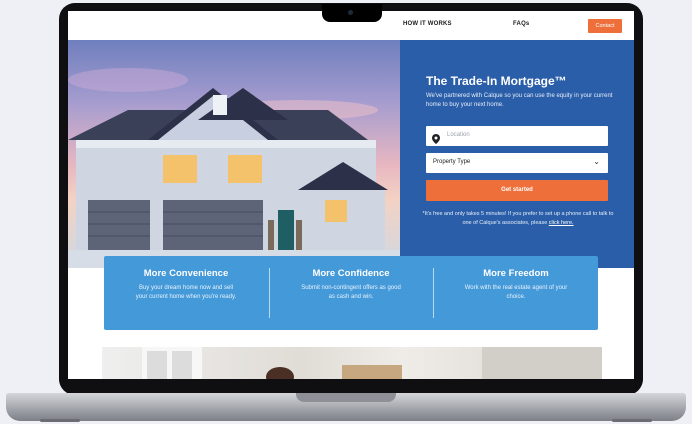  I want to click on camera-notch, so click(352, 13).